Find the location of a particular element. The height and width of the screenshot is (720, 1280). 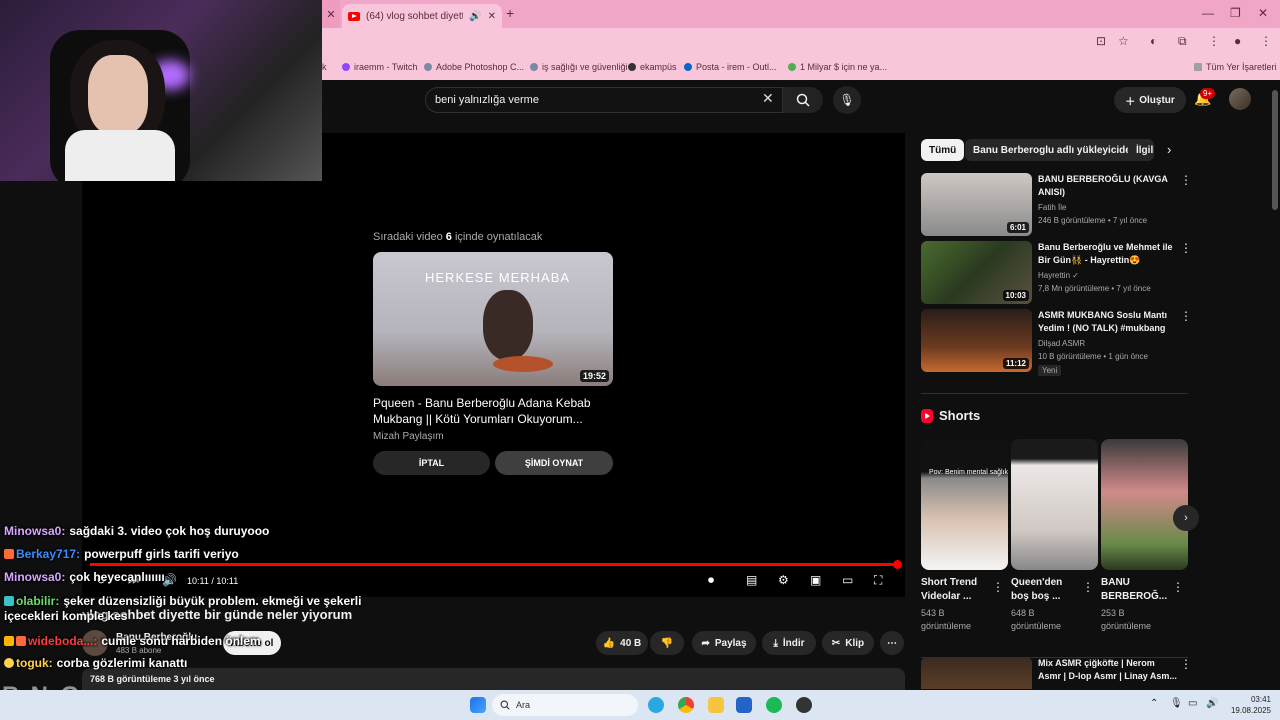

settings-gear-icon: ⚙ is located at coordinates (783, 580).